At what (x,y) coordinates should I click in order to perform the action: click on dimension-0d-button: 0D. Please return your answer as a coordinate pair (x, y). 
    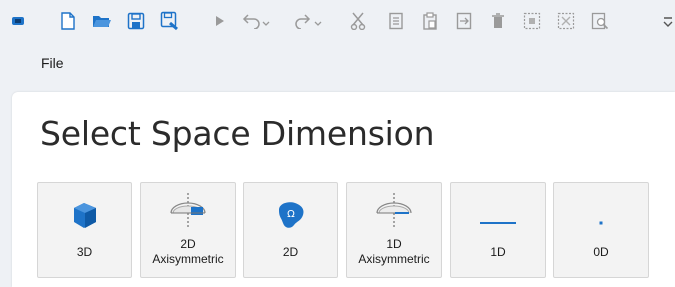
    Looking at the image, I should click on (601, 230).